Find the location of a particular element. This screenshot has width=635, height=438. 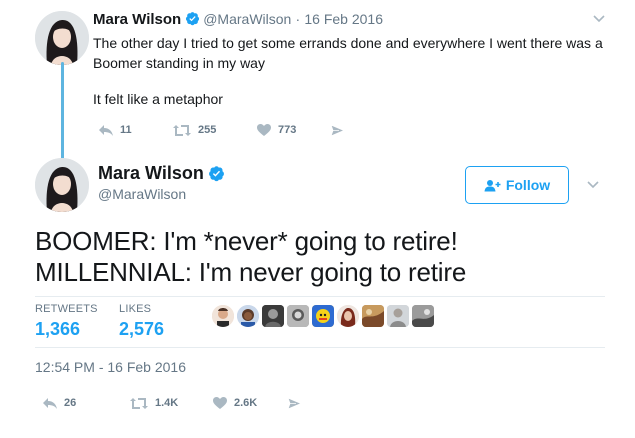

thread-tweet-header: Mara Wilson @MaraWilson · 16 Feb 2016 is located at coordinates (238, 19).